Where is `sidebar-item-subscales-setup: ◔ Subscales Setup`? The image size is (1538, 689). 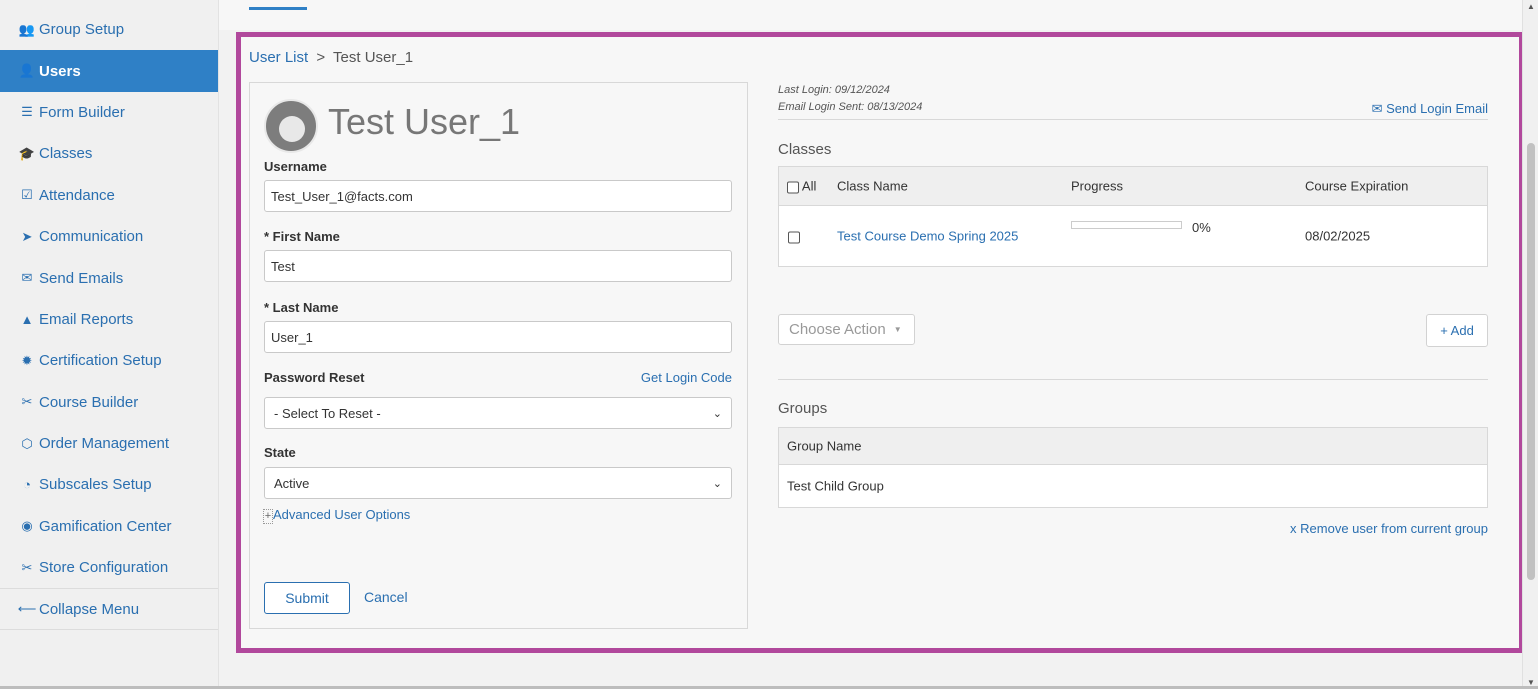
sidebar-item-subscales-setup: ◔ Subscales Setup is located at coordinates (109, 484).